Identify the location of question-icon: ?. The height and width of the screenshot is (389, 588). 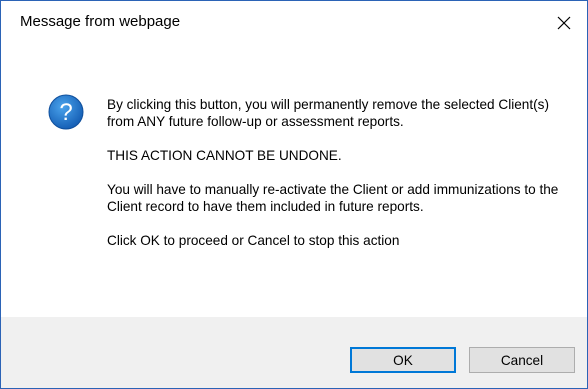
(66, 112).